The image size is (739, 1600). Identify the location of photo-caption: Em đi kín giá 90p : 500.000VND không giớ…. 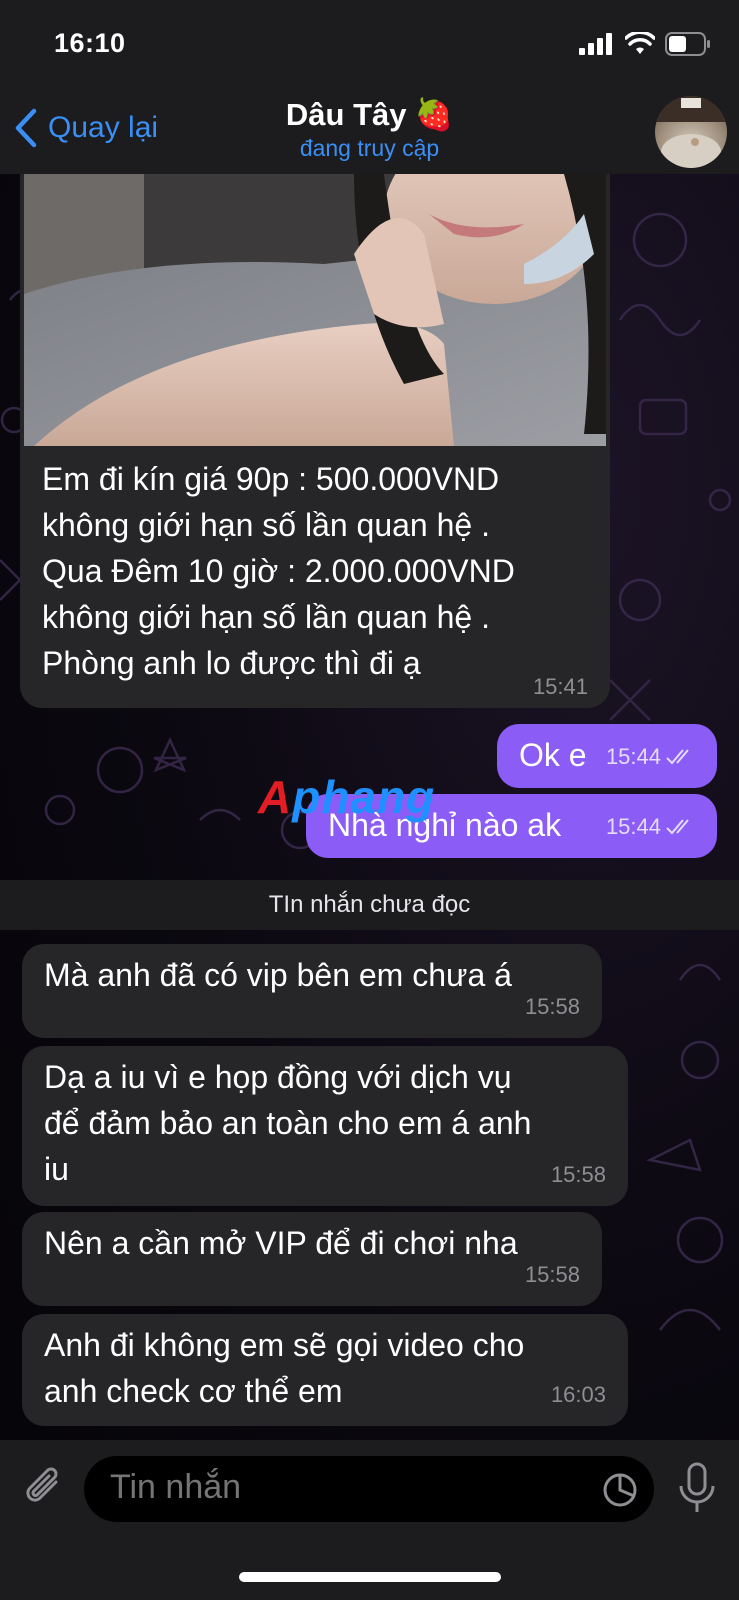
(278, 571).